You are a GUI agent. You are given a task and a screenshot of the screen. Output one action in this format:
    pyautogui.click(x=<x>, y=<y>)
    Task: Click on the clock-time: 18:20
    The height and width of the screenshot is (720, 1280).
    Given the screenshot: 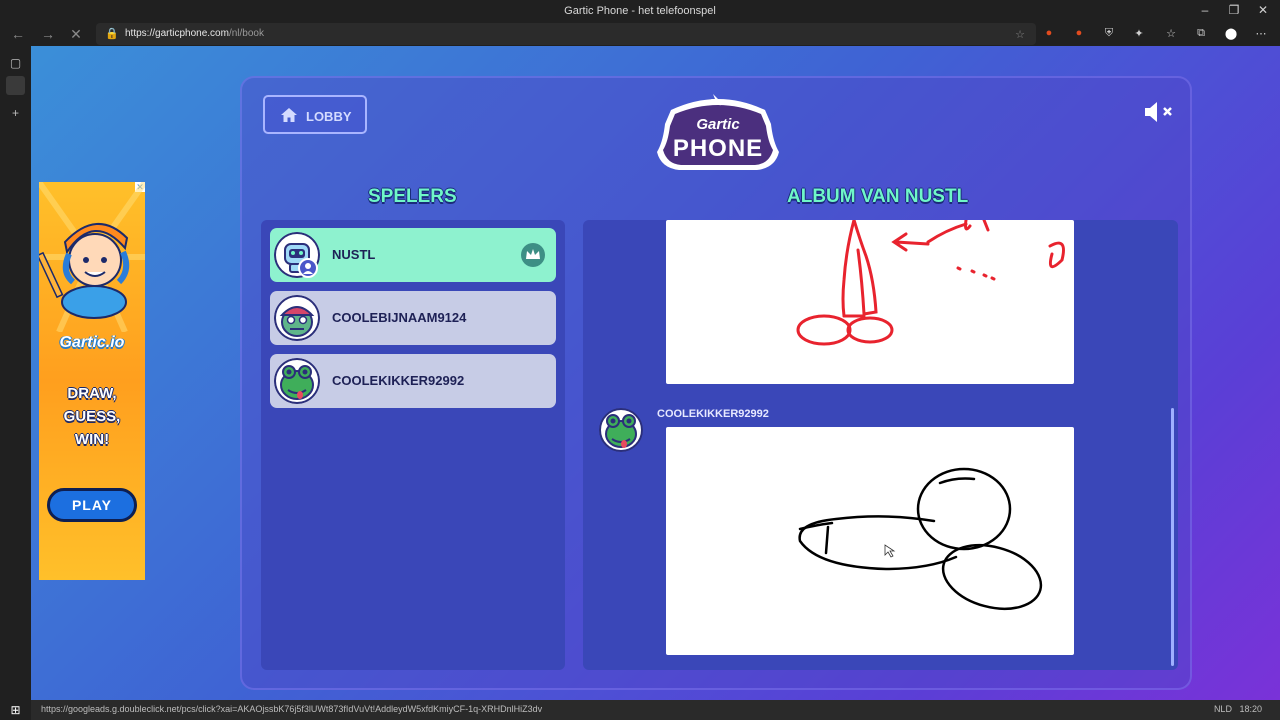 What is the action you would take?
    pyautogui.click(x=1250, y=709)
    